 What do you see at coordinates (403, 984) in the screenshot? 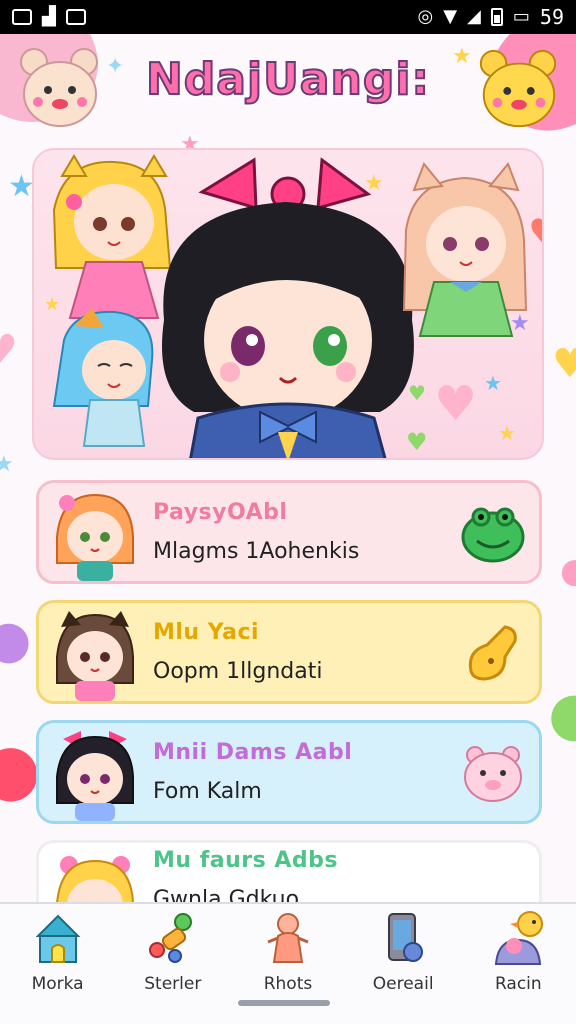
I see `tab-label: Oereail` at bounding box center [403, 984].